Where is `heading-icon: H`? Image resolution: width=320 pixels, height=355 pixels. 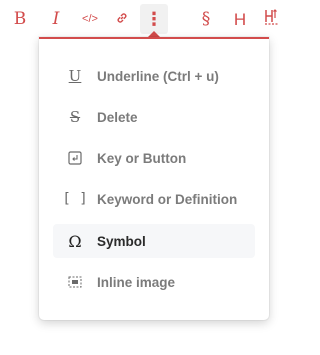 heading-icon: H is located at coordinates (240, 19).